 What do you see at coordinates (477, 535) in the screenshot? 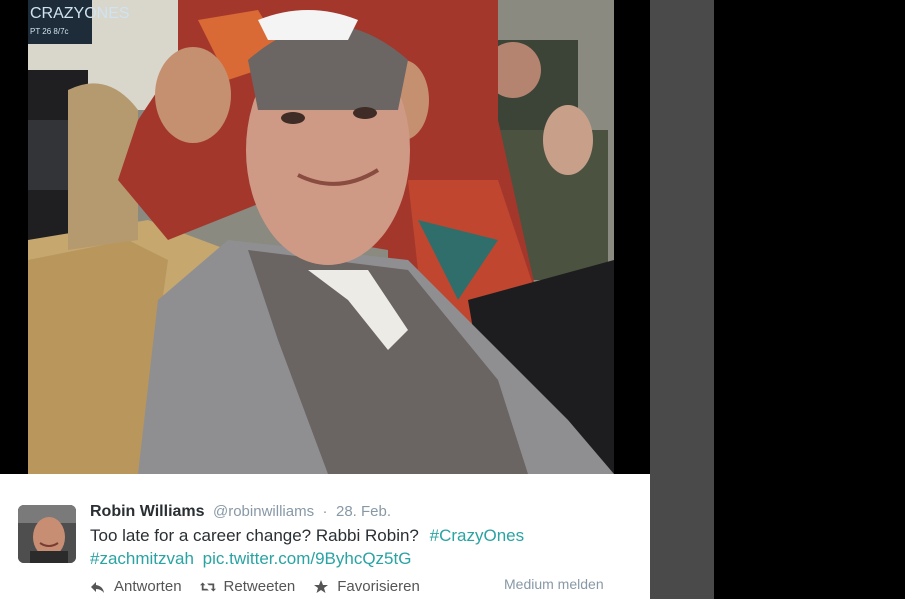
I see `hashtag-crazyones: #CrazyOnes` at bounding box center [477, 535].